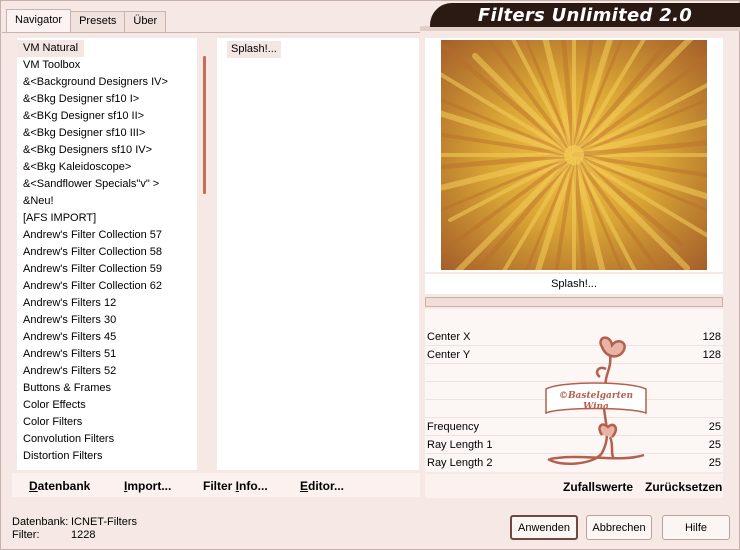 The image size is (740, 550). Describe the element at coordinates (114, 167) in the screenshot. I see `category-item: &<Bkg Kaleidoscope>` at that location.